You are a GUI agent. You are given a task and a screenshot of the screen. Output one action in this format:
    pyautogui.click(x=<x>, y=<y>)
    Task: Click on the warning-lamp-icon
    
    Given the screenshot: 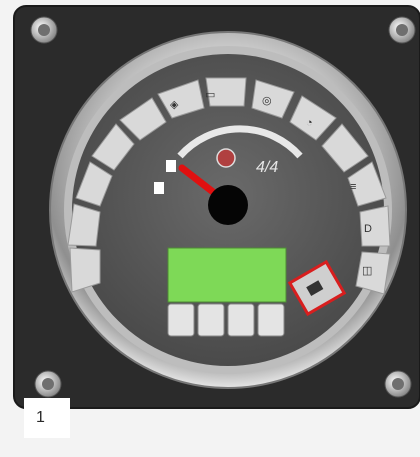 What is the action you would take?
    pyautogui.click(x=226, y=158)
    